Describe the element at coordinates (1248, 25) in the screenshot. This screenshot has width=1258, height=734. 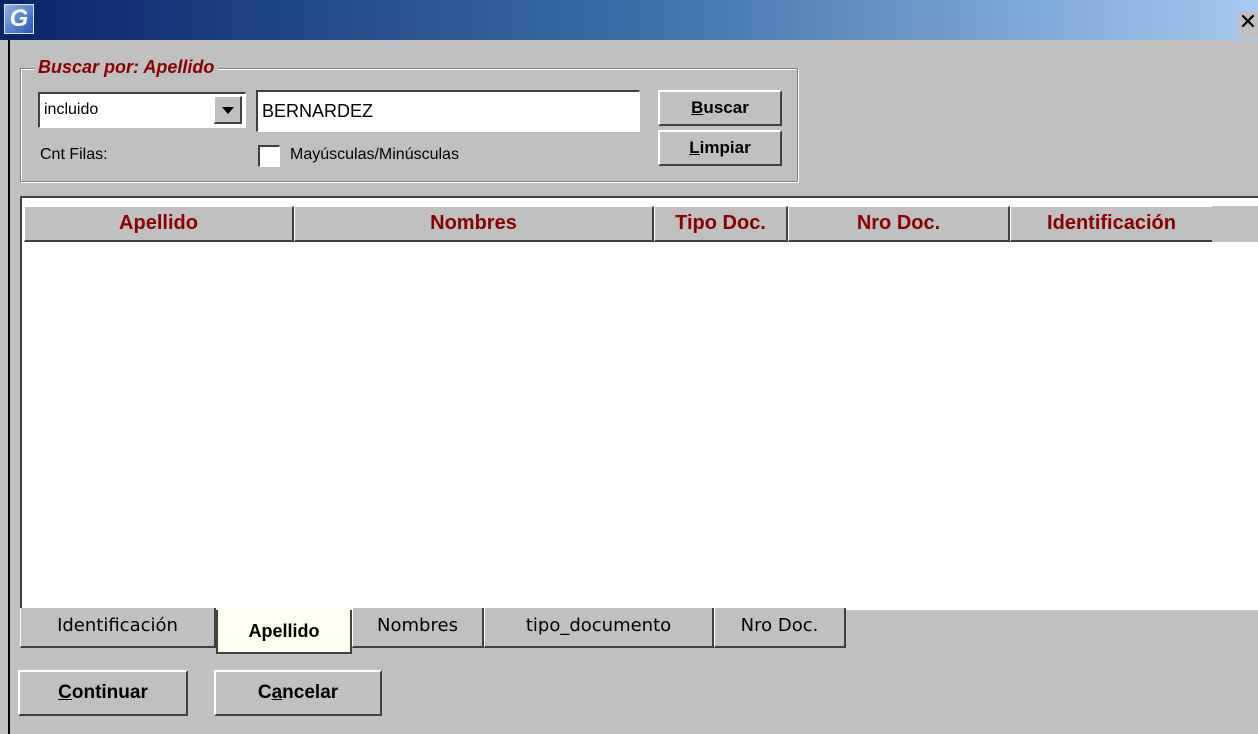
I see `close-icon: ✕` at that location.